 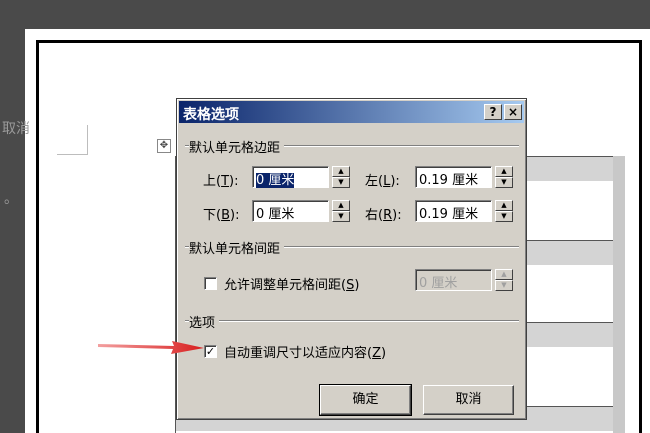 What do you see at coordinates (290, 177) in the screenshot?
I see `top-margin-input: 0 厘米` at bounding box center [290, 177].